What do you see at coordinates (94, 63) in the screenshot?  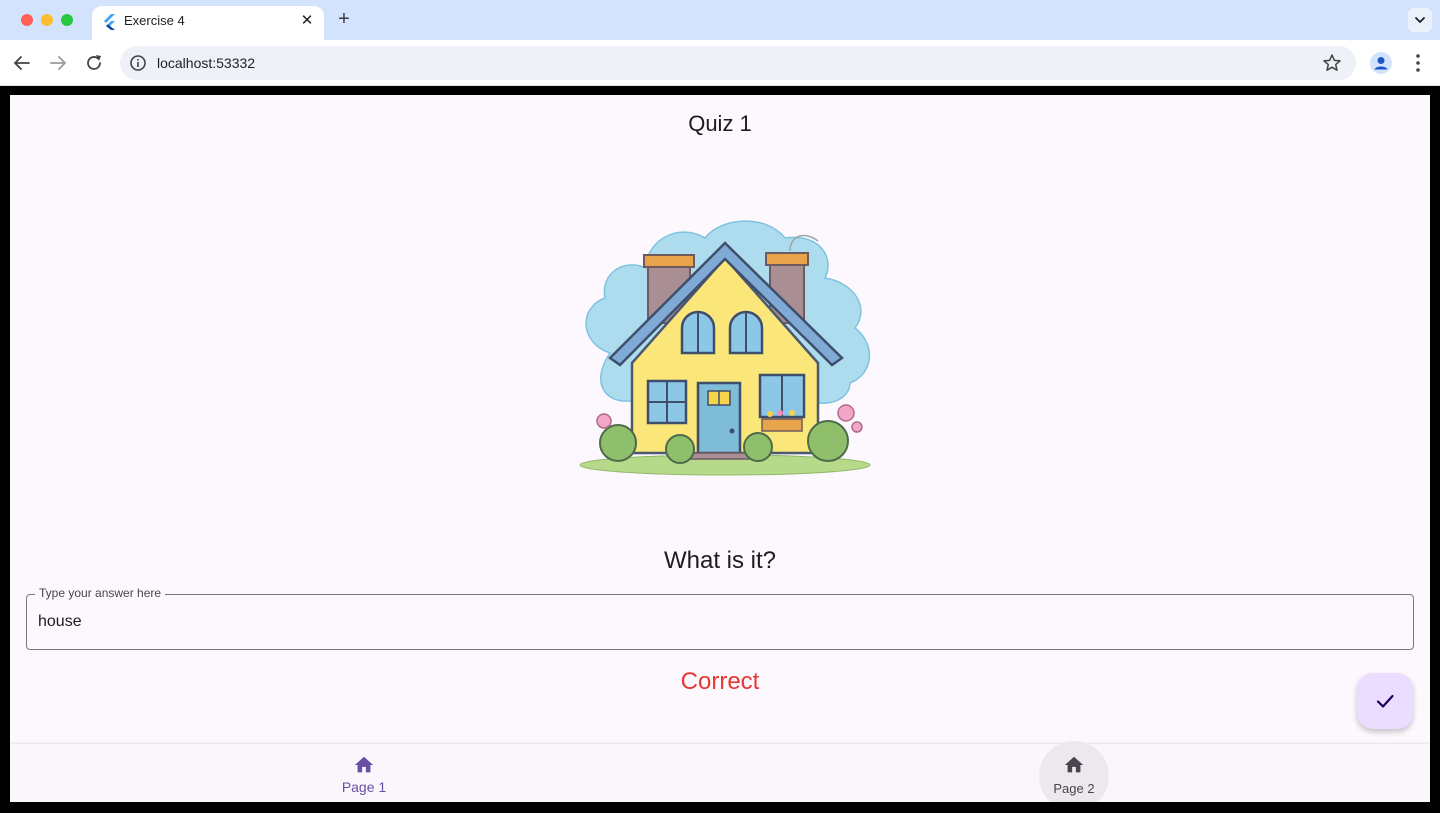 I see `reload-icon` at bounding box center [94, 63].